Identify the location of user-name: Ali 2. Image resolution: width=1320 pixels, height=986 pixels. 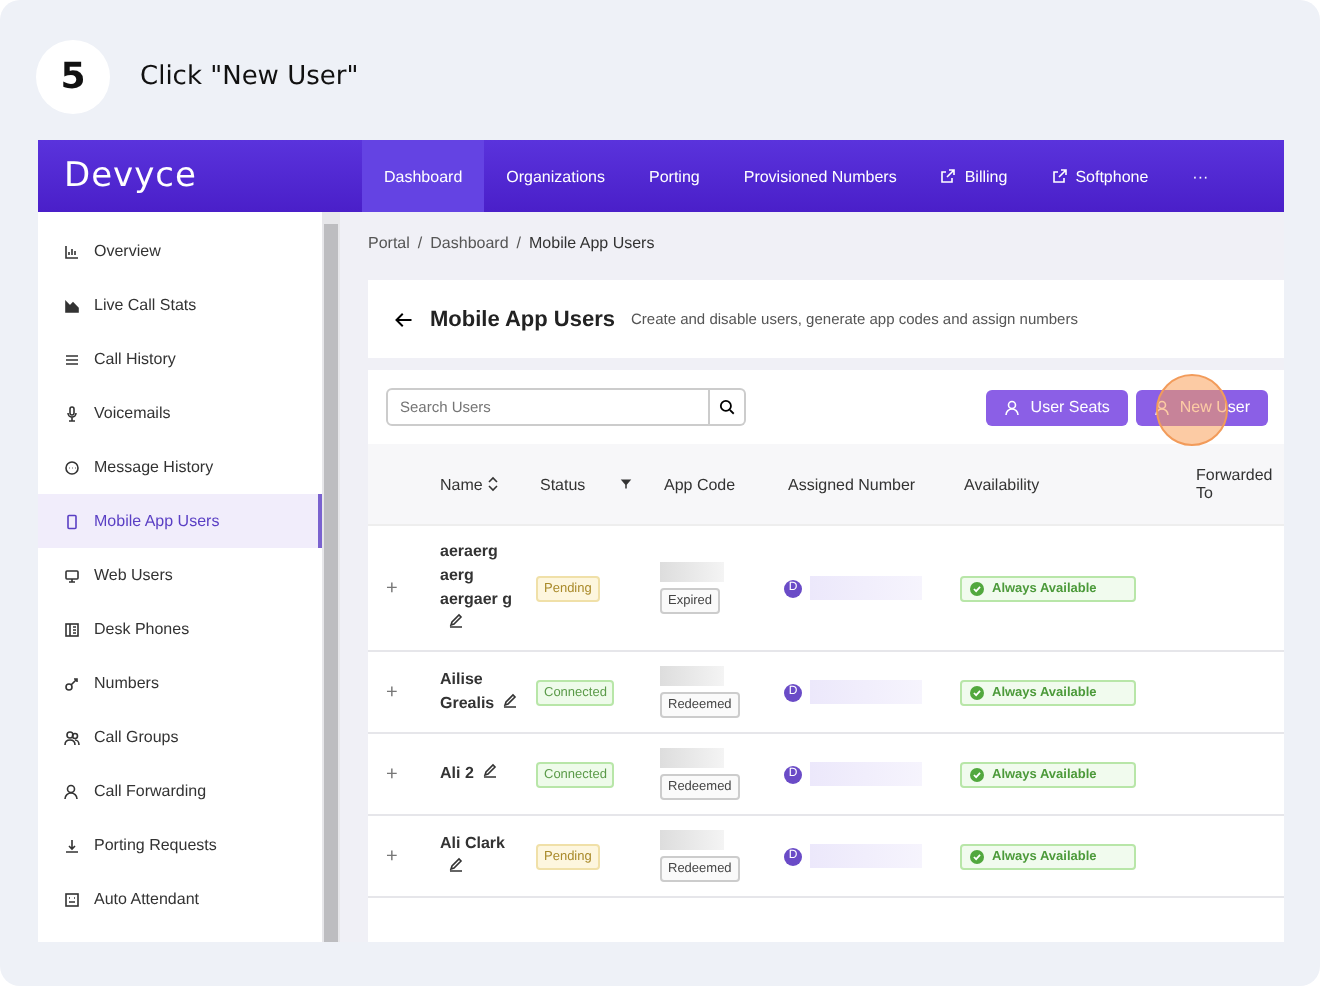
(480, 774).